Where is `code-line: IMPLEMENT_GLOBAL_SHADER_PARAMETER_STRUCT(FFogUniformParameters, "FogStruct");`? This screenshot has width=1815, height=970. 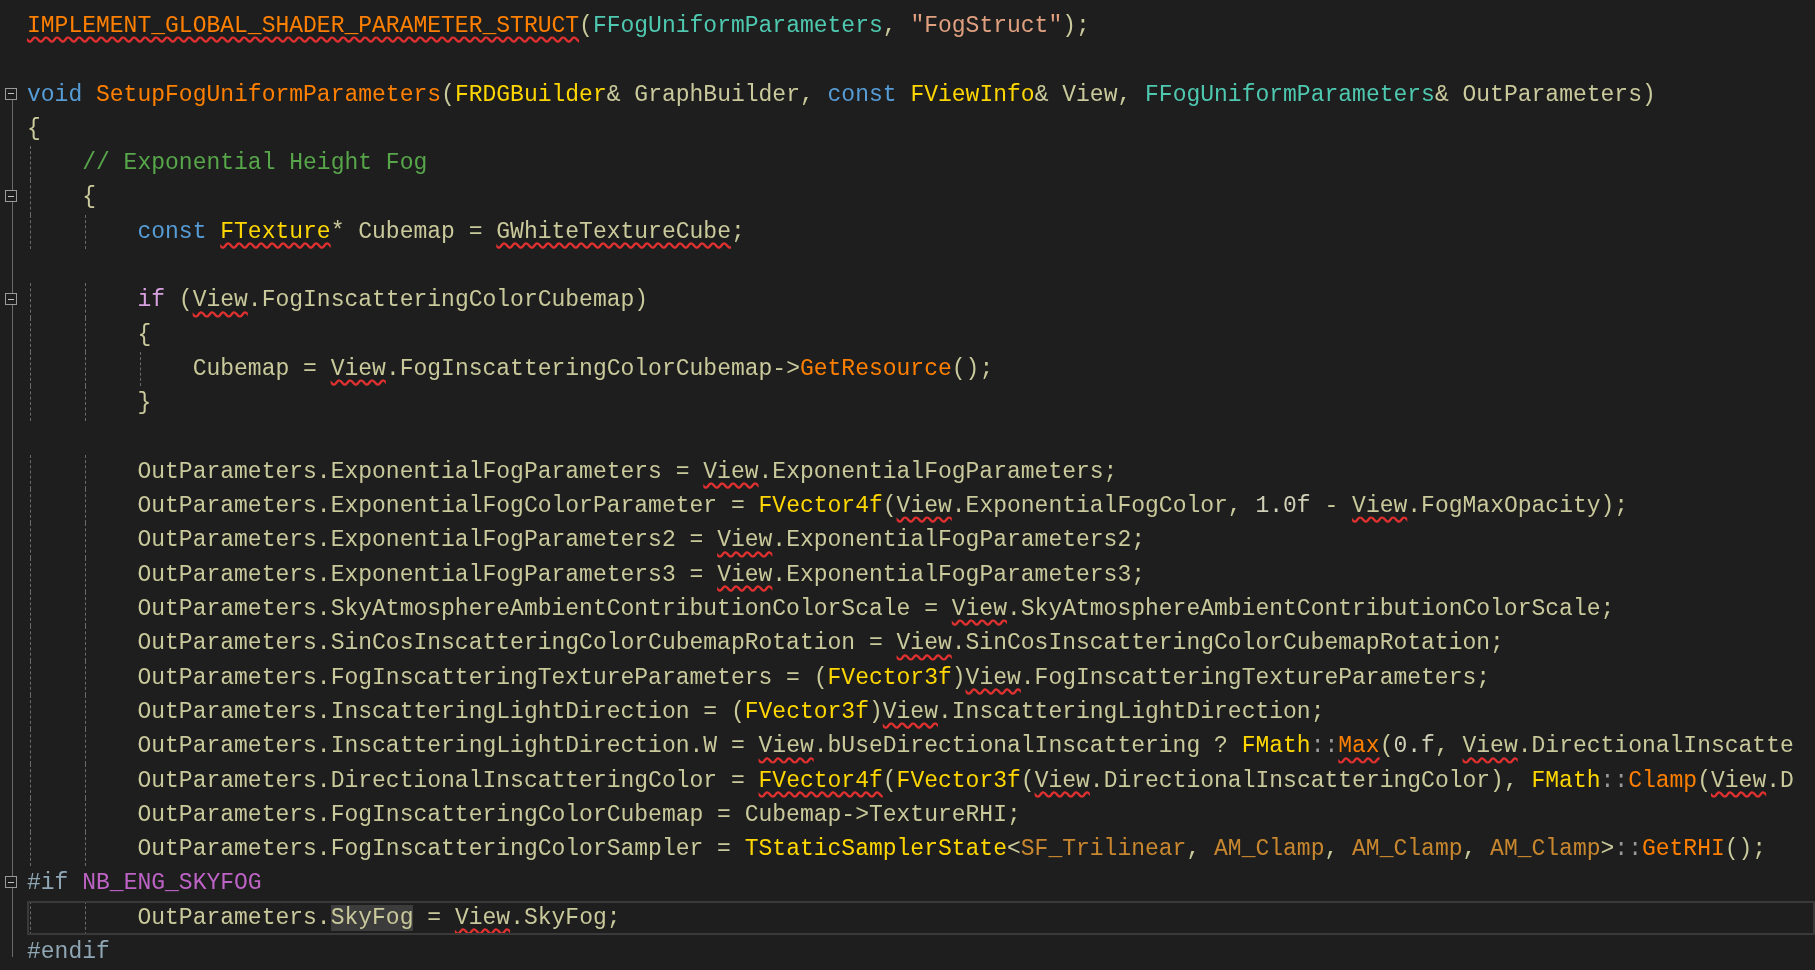
code-line: IMPLEMENT_GLOBAL_SHADER_PARAMETER_STRUCT(FFogUniformParameters, "FogStruct"); is located at coordinates (558, 26).